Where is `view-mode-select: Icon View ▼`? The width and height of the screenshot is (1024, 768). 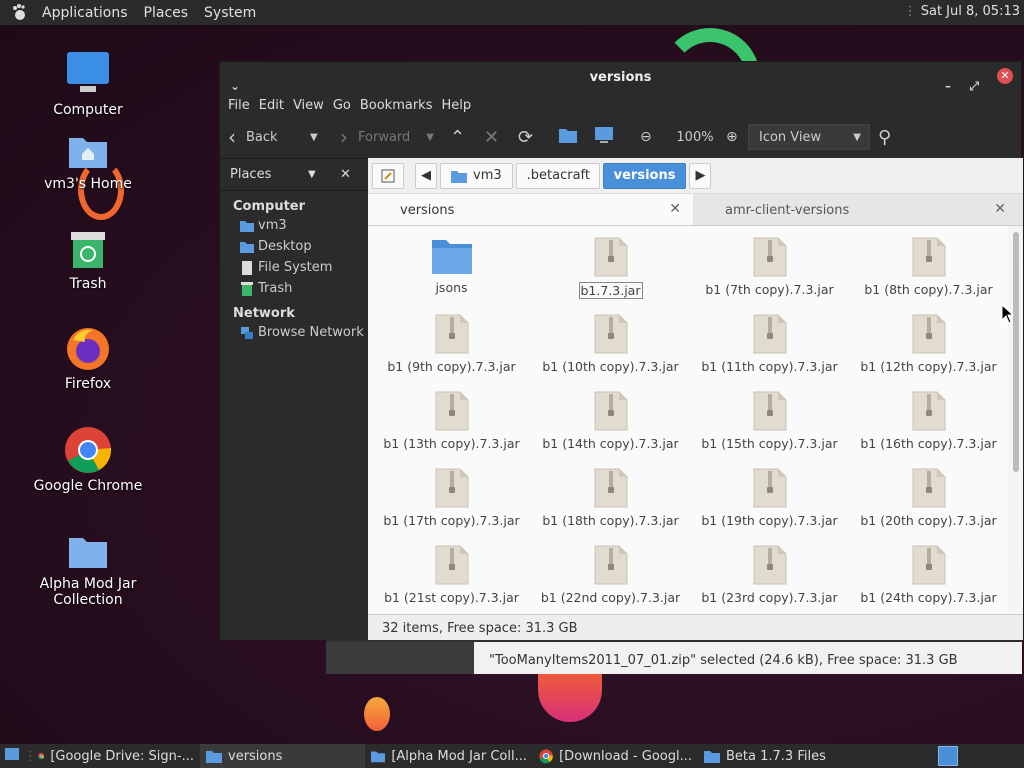
view-mode-select: Icon View ▼ is located at coordinates (809, 137).